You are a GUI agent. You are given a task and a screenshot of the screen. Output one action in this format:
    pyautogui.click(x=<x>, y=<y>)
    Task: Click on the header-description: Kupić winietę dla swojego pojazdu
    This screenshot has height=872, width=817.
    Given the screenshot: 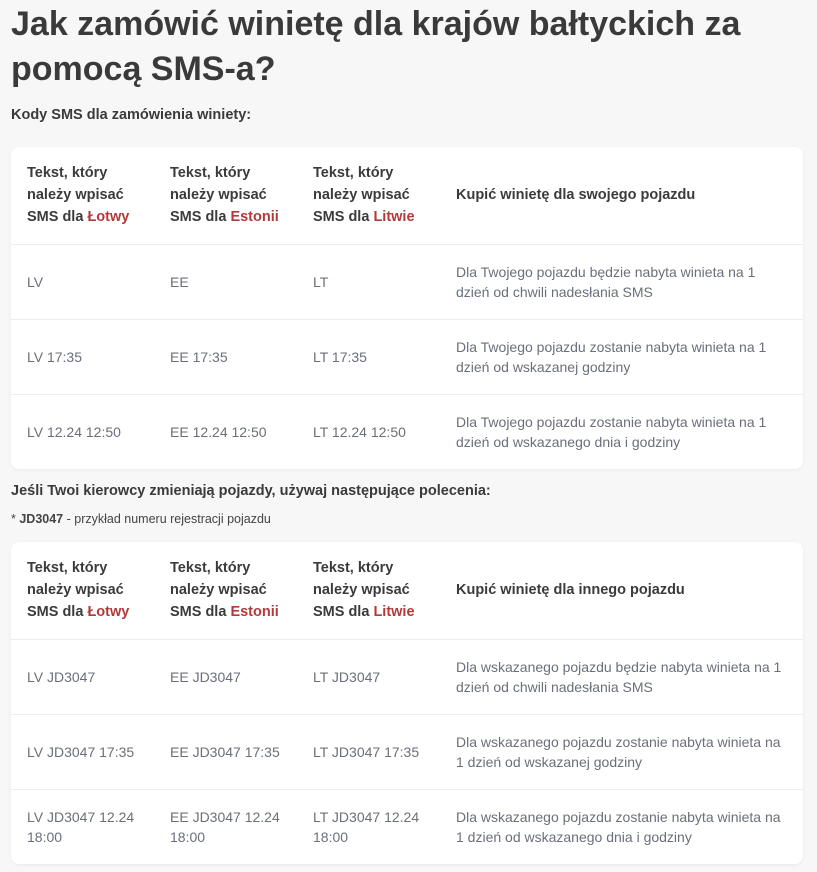 What is the action you would take?
    pyautogui.click(x=576, y=195)
    